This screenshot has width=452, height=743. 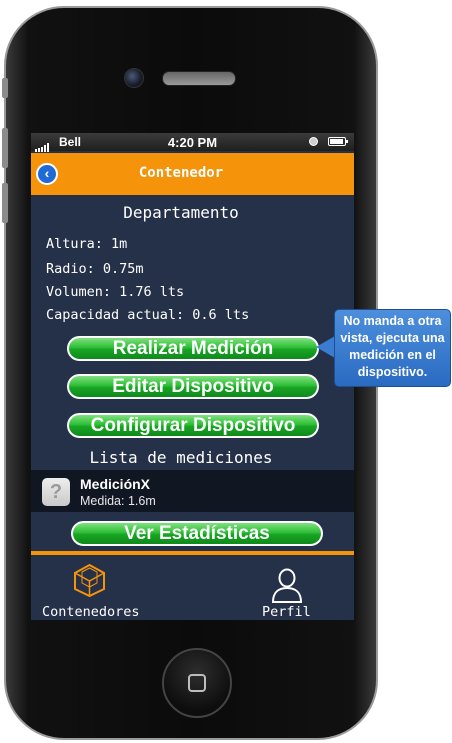 I want to click on volume-down-button, so click(x=5, y=203).